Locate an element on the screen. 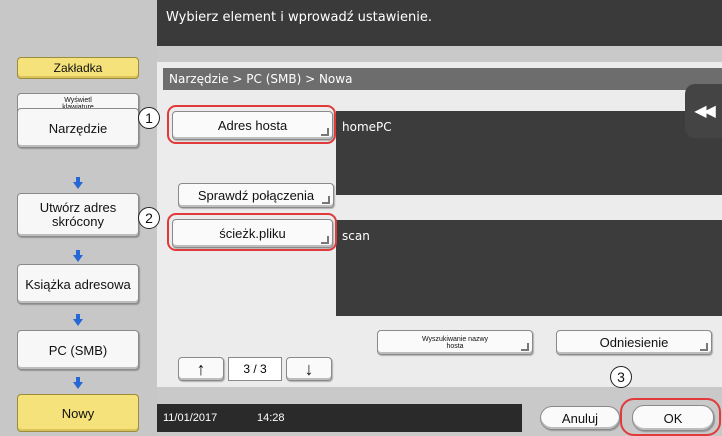 This screenshot has width=722, height=436. page-indicator: 3 / 3 is located at coordinates (255, 369).